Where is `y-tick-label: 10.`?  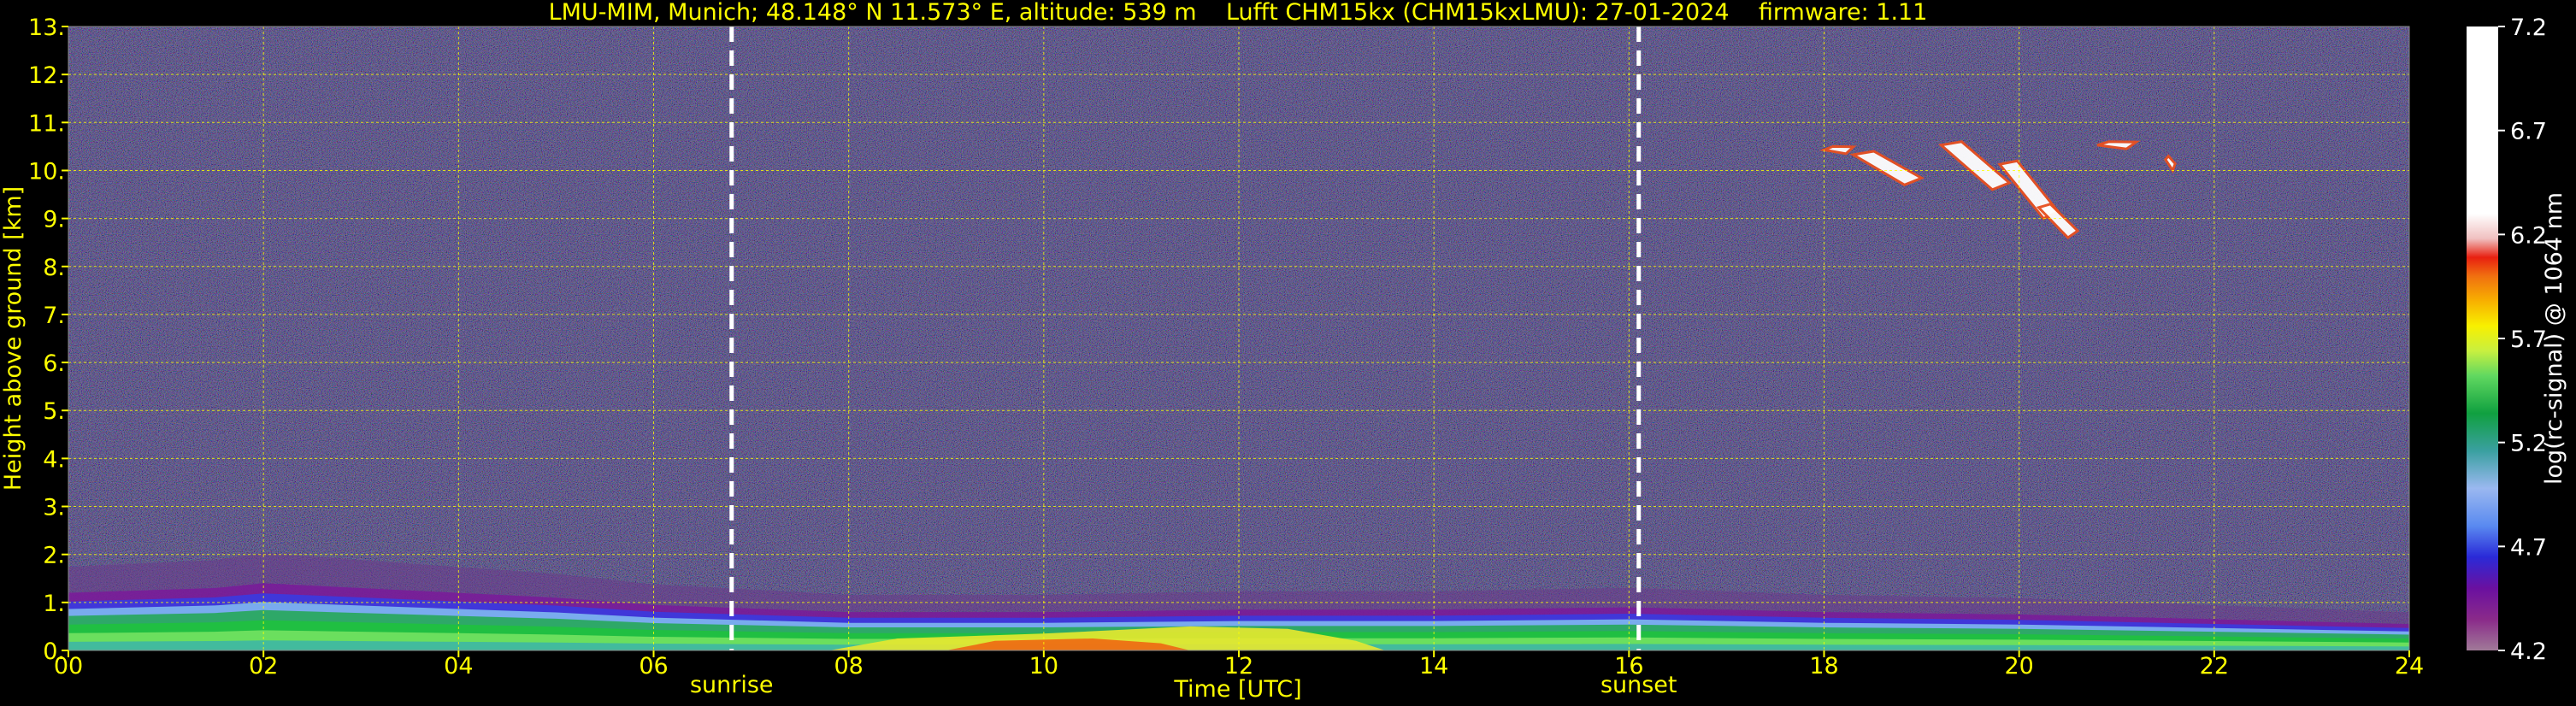
y-tick-label: 10. is located at coordinates (46, 171).